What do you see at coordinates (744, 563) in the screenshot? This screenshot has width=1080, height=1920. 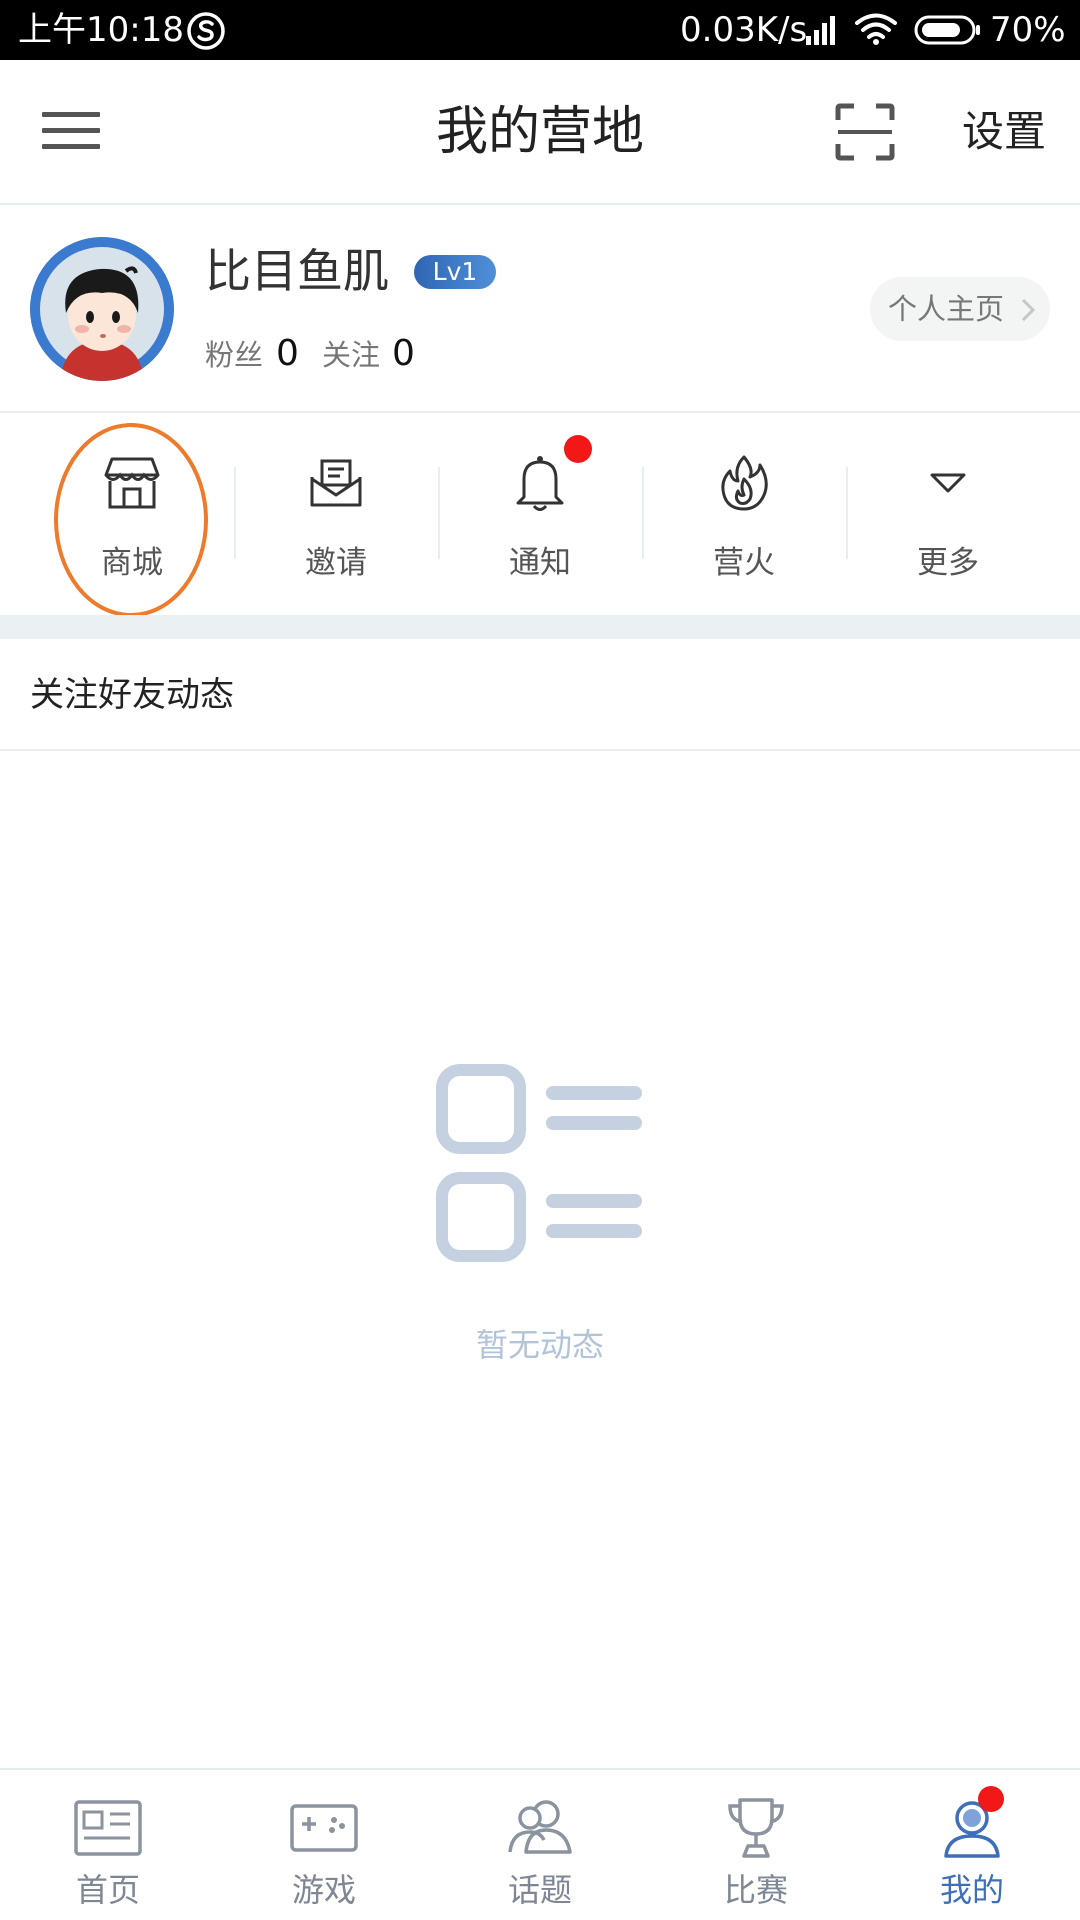 I see `action-label: 营火` at bounding box center [744, 563].